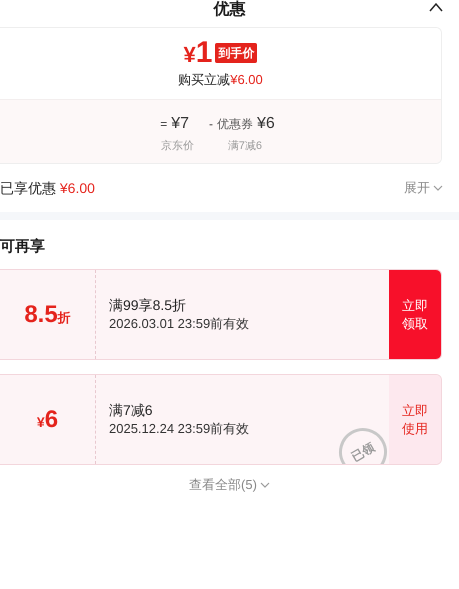 Image resolution: width=459 pixels, height=589 pixels. I want to click on coupon-action-button: 立即领取, so click(415, 314).